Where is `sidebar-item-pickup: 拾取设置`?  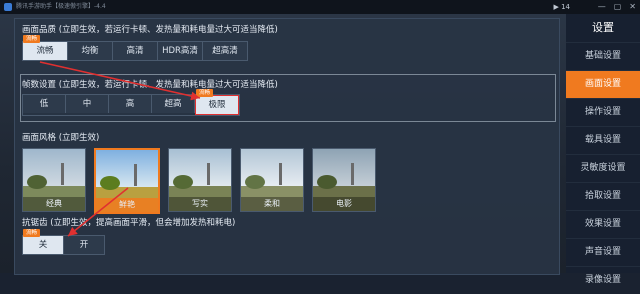
sidebar-item-pickup: 拾取设置 is located at coordinates (603, 196).